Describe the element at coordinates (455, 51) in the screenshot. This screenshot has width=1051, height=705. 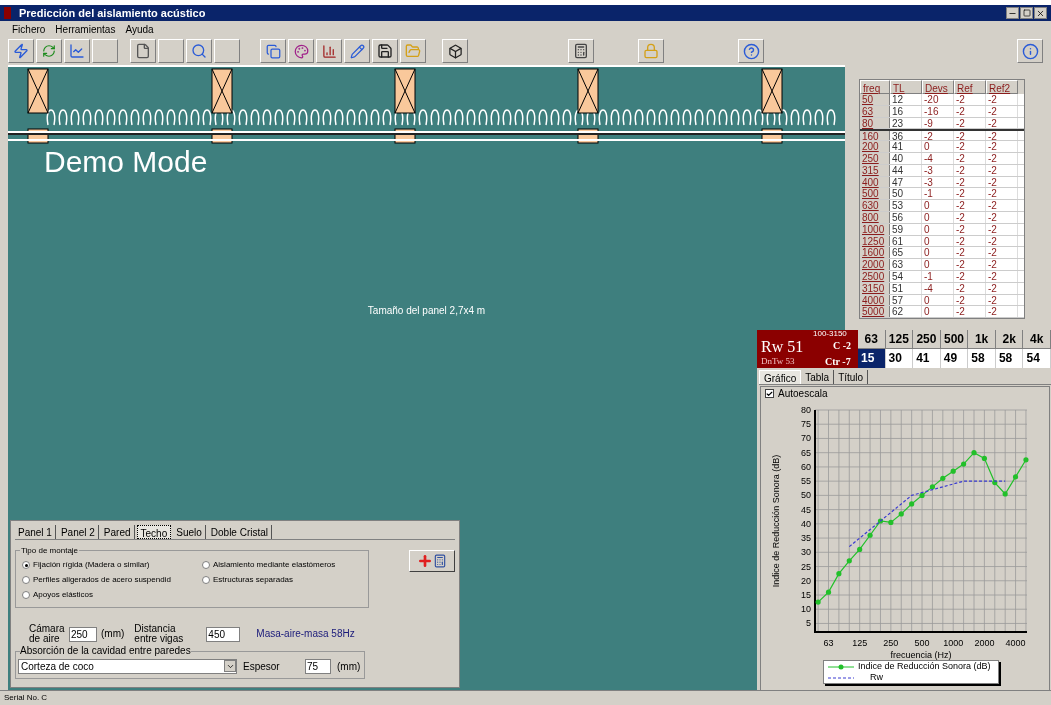
I see `cube-icon` at that location.